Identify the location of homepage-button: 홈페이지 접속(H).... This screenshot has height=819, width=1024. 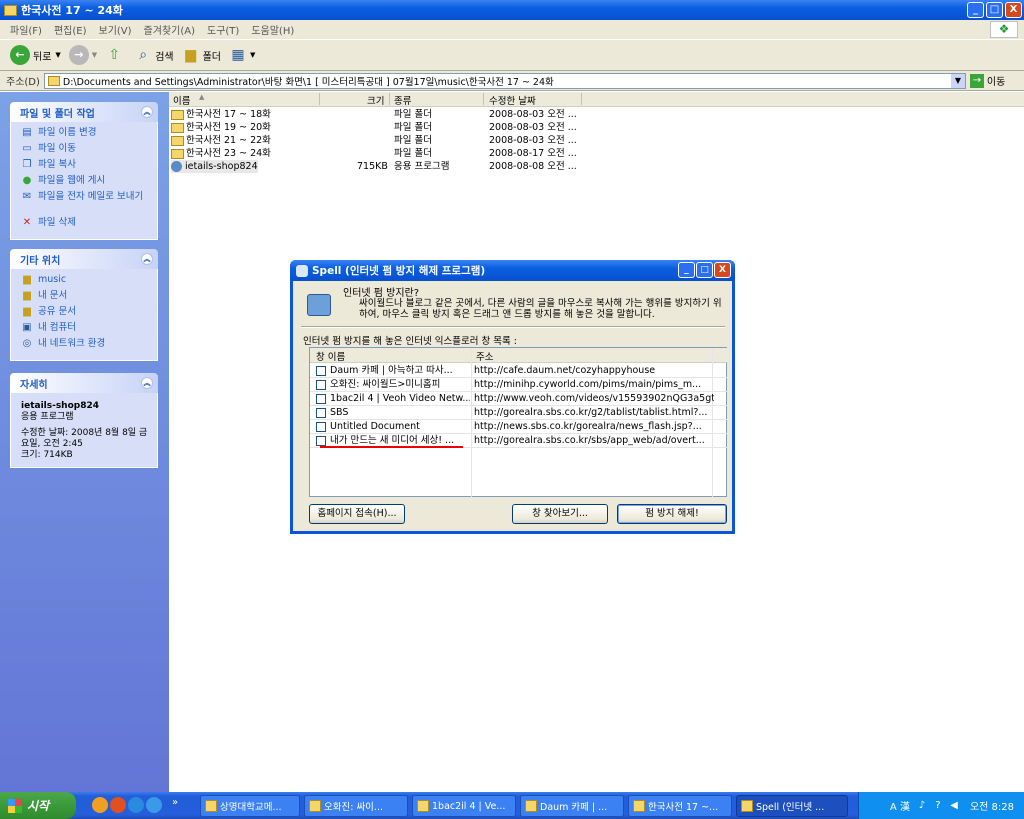
(357, 514).